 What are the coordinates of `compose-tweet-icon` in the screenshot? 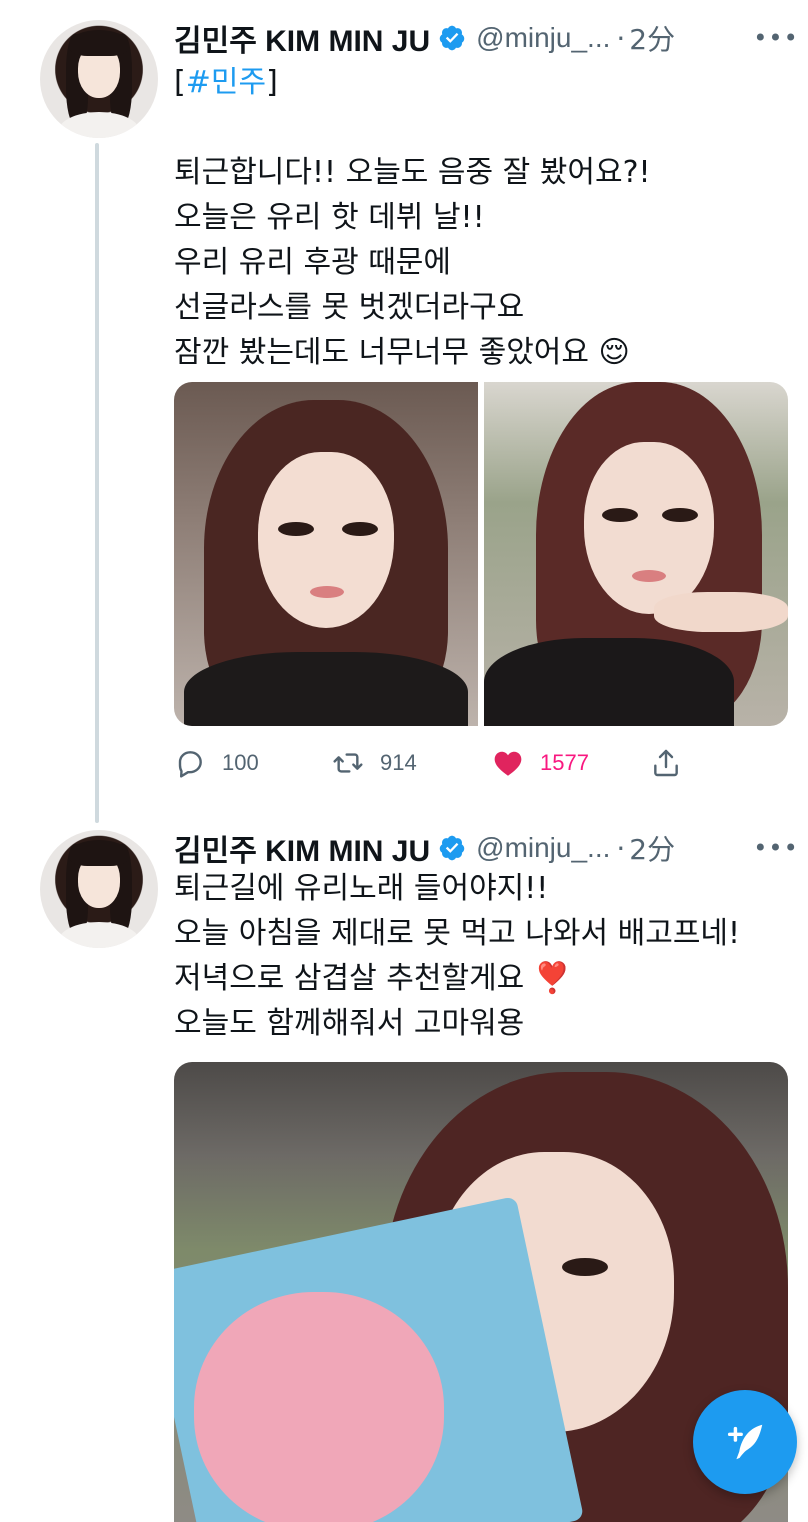 It's located at (745, 1442).